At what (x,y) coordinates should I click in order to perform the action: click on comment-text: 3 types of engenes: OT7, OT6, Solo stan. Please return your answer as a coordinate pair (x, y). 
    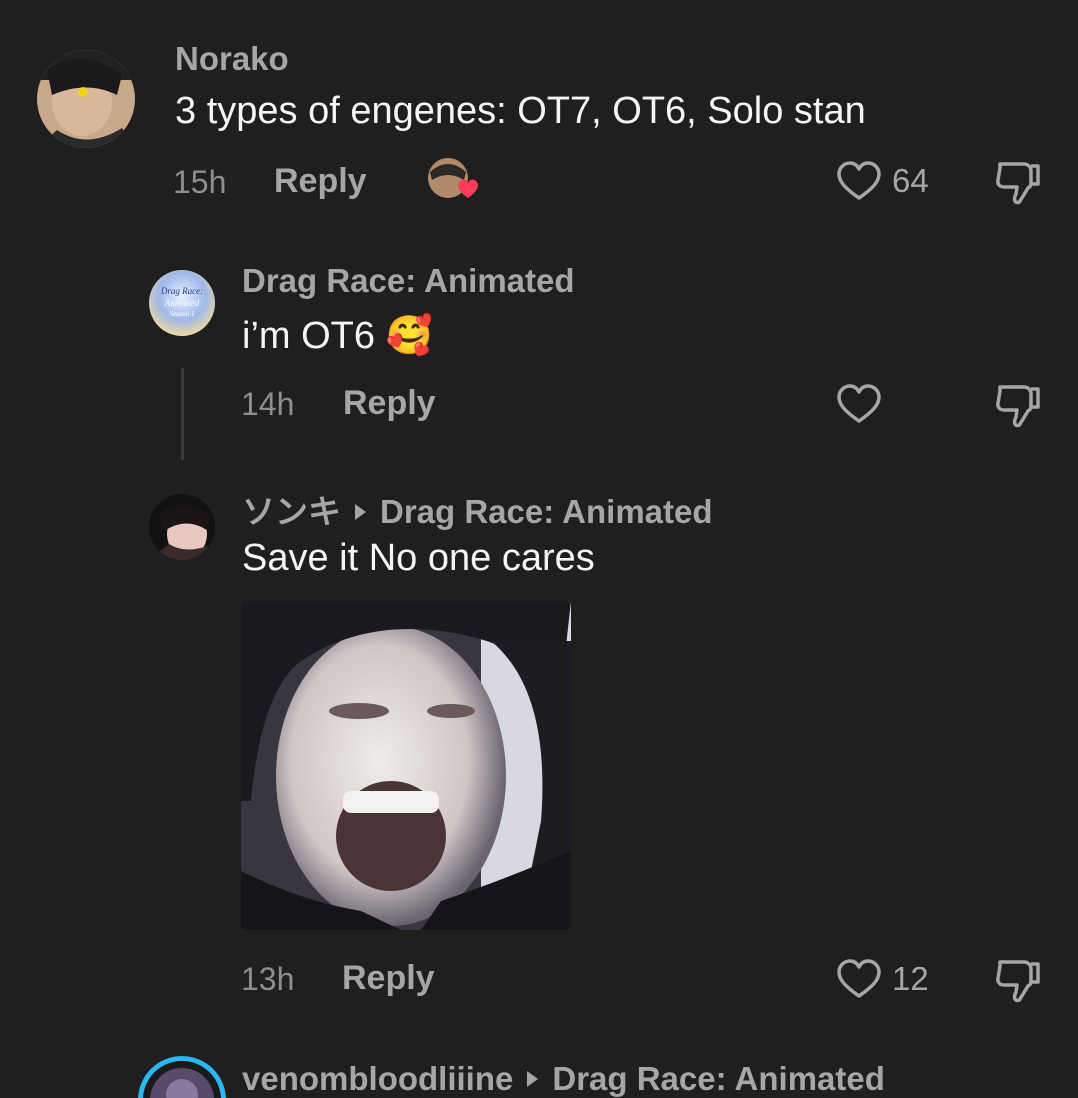
    Looking at the image, I should click on (520, 111).